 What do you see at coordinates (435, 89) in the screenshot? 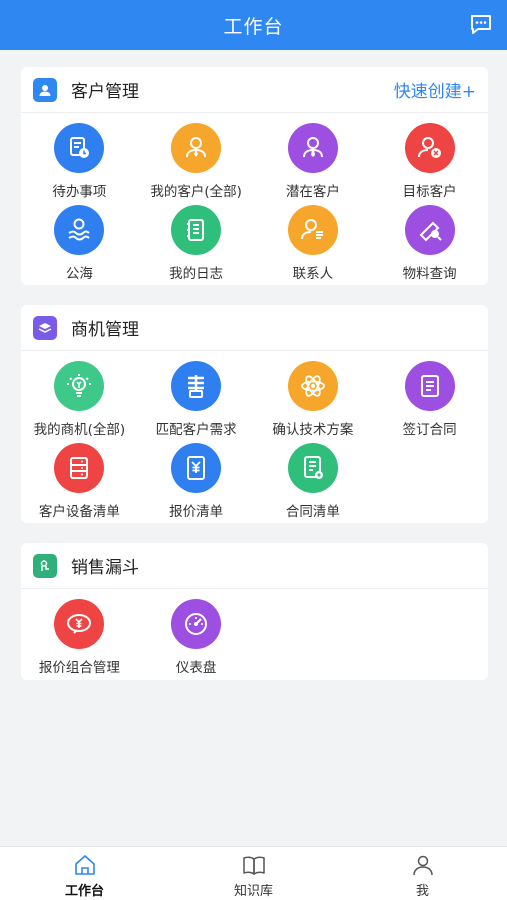
I see `quick-create-link: 快速创建+` at bounding box center [435, 89].